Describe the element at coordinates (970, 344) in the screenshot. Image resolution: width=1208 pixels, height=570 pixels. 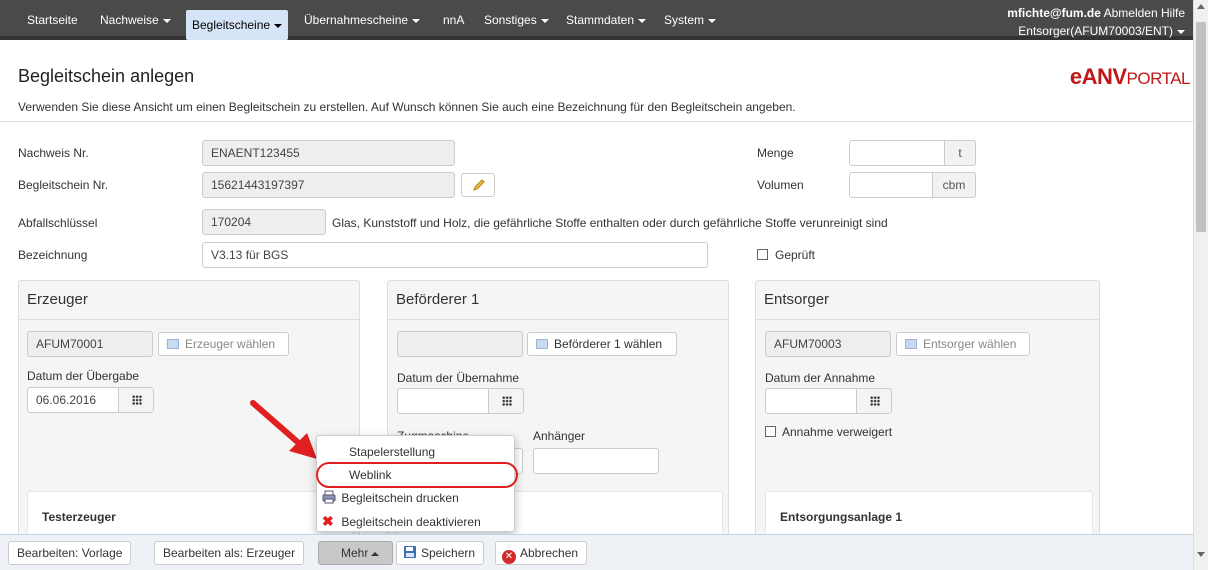
I see `button-label: Entsorger wählen` at that location.